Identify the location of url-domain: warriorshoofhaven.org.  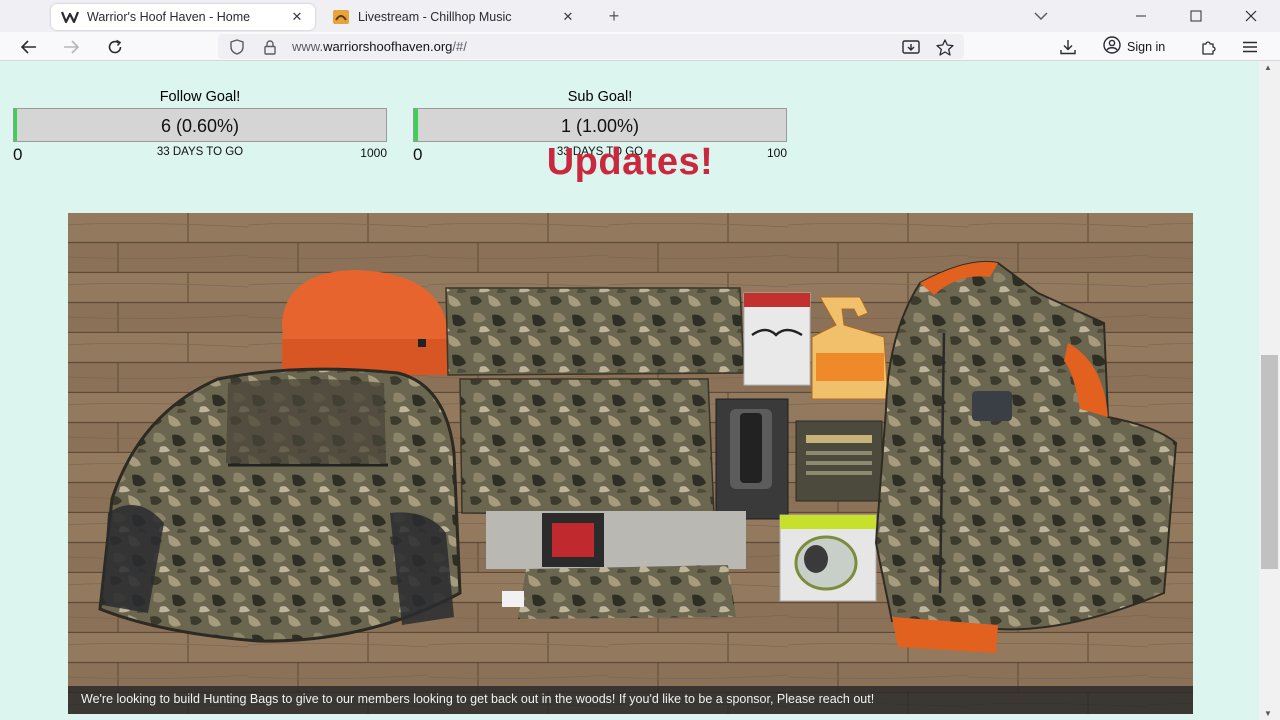
(388, 46).